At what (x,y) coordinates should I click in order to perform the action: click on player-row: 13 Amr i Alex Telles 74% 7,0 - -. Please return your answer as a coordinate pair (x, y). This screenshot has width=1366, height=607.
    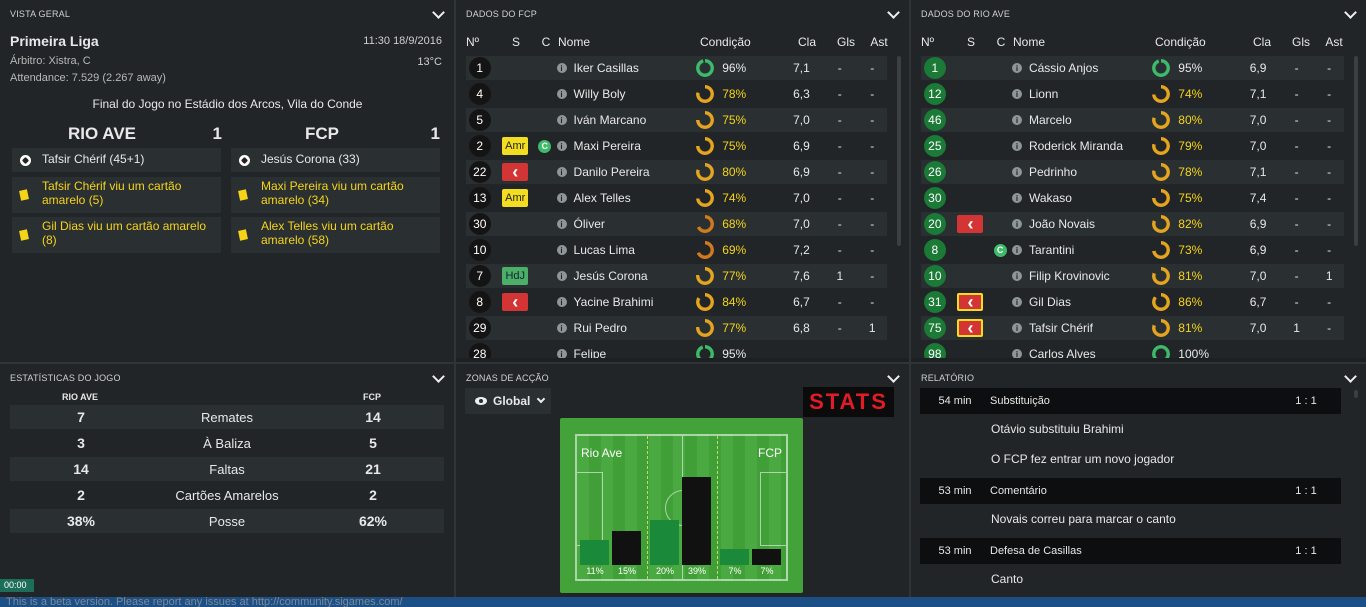
    Looking at the image, I should click on (676, 198).